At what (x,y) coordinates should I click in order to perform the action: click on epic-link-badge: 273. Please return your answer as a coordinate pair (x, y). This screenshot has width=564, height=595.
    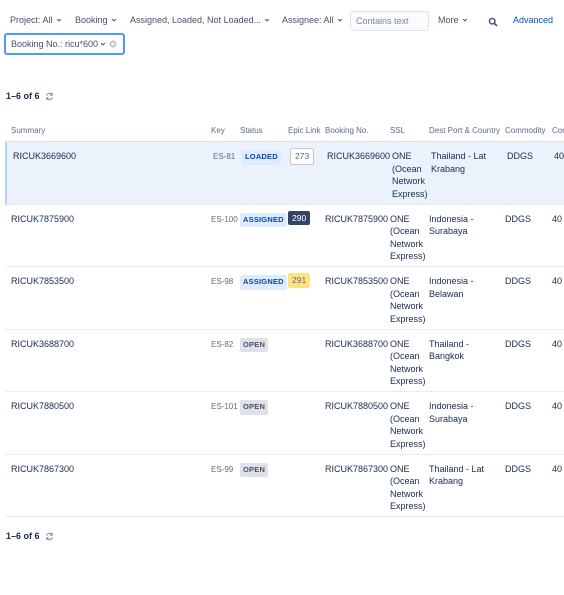
    Looking at the image, I should click on (302, 156).